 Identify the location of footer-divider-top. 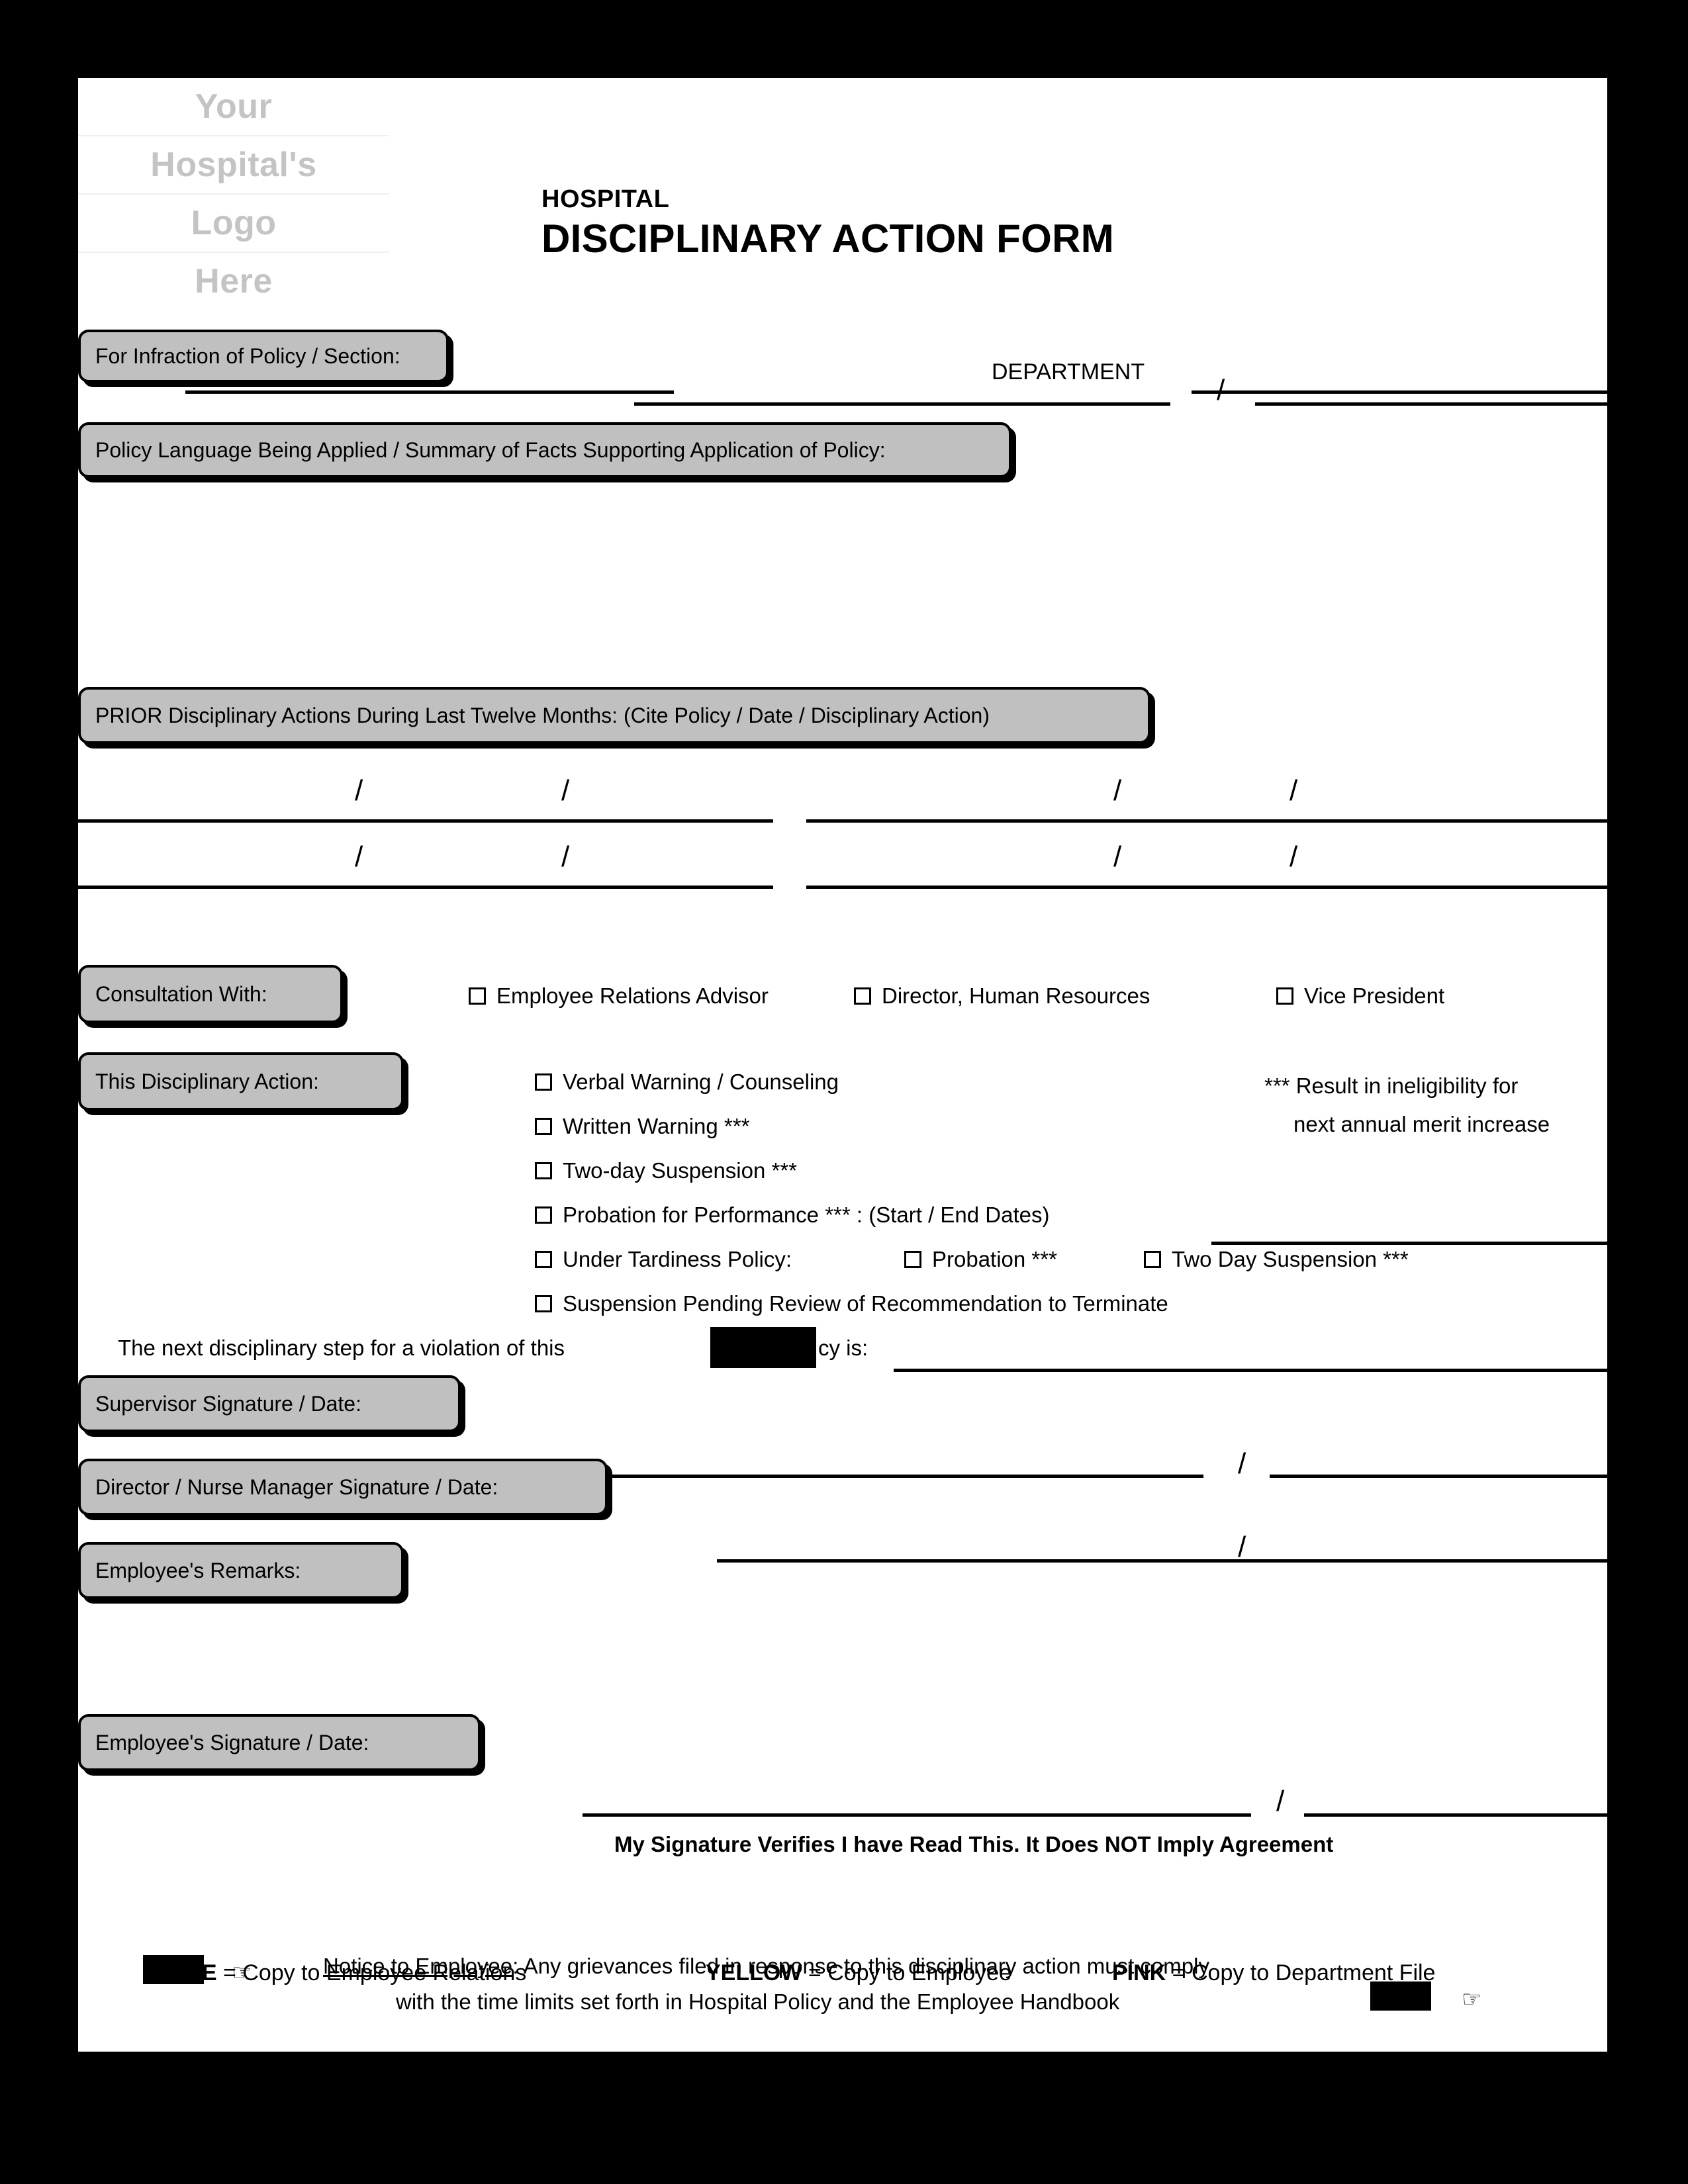
(842, 2063).